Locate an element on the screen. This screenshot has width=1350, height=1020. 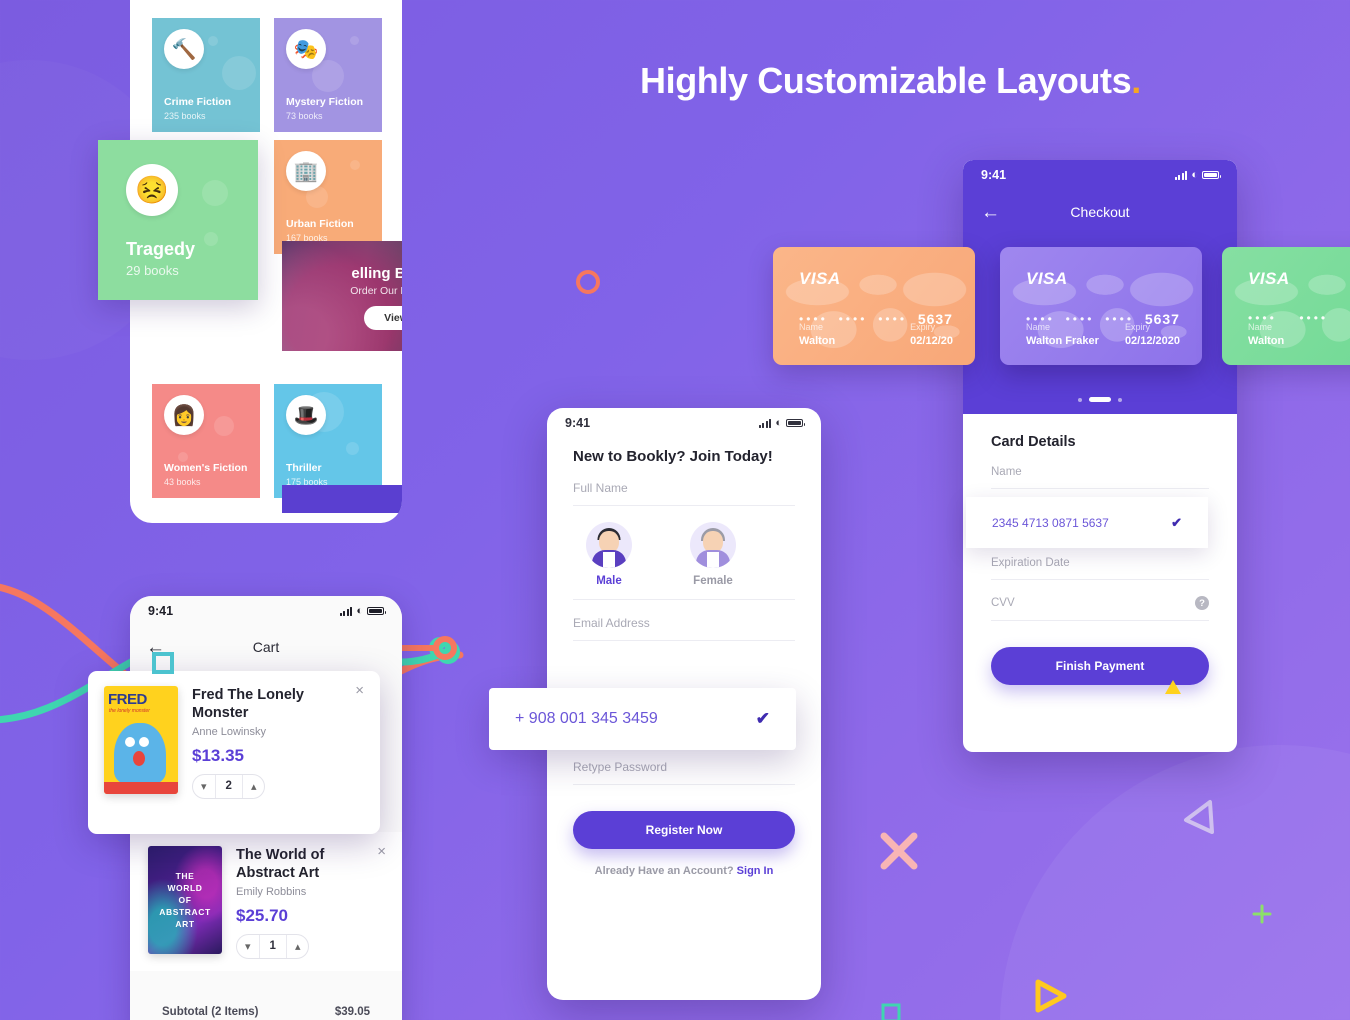
category-name: Thriller is located at coordinates (304, 468).